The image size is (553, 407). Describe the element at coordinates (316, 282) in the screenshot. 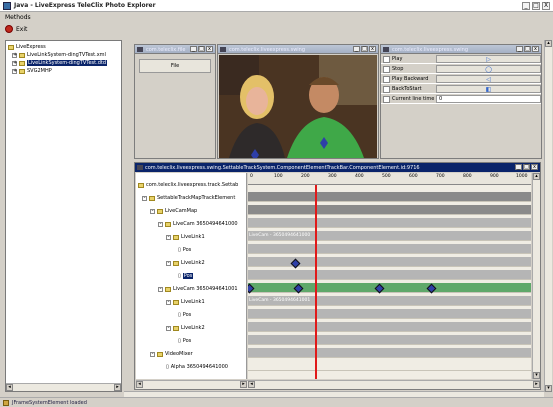

I see `playhead` at that location.